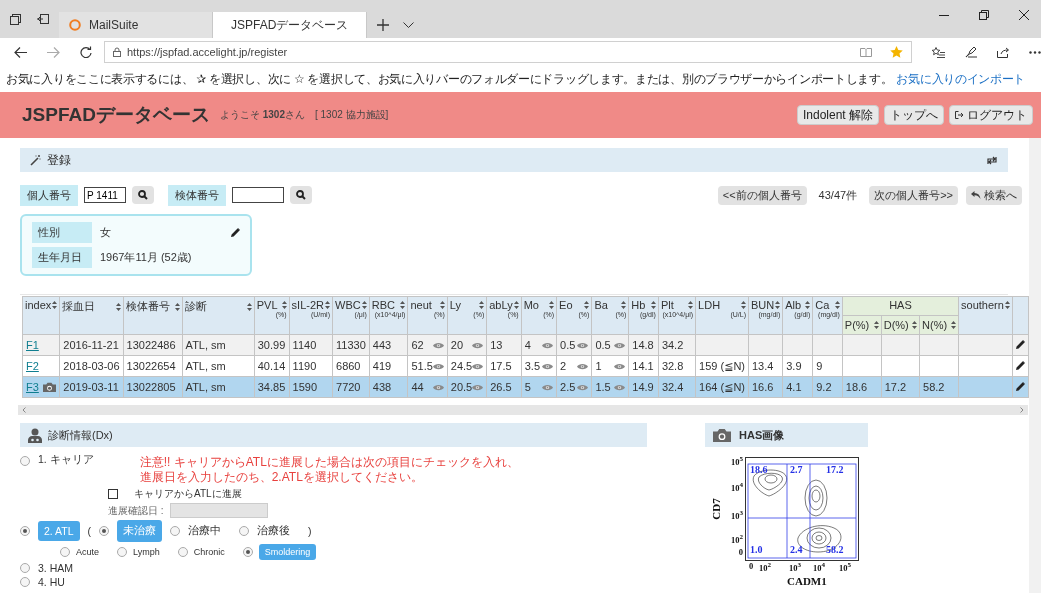 The height and width of the screenshot is (593, 1041). What do you see at coordinates (1024, 15) in the screenshot?
I see `close-icon` at bounding box center [1024, 15].